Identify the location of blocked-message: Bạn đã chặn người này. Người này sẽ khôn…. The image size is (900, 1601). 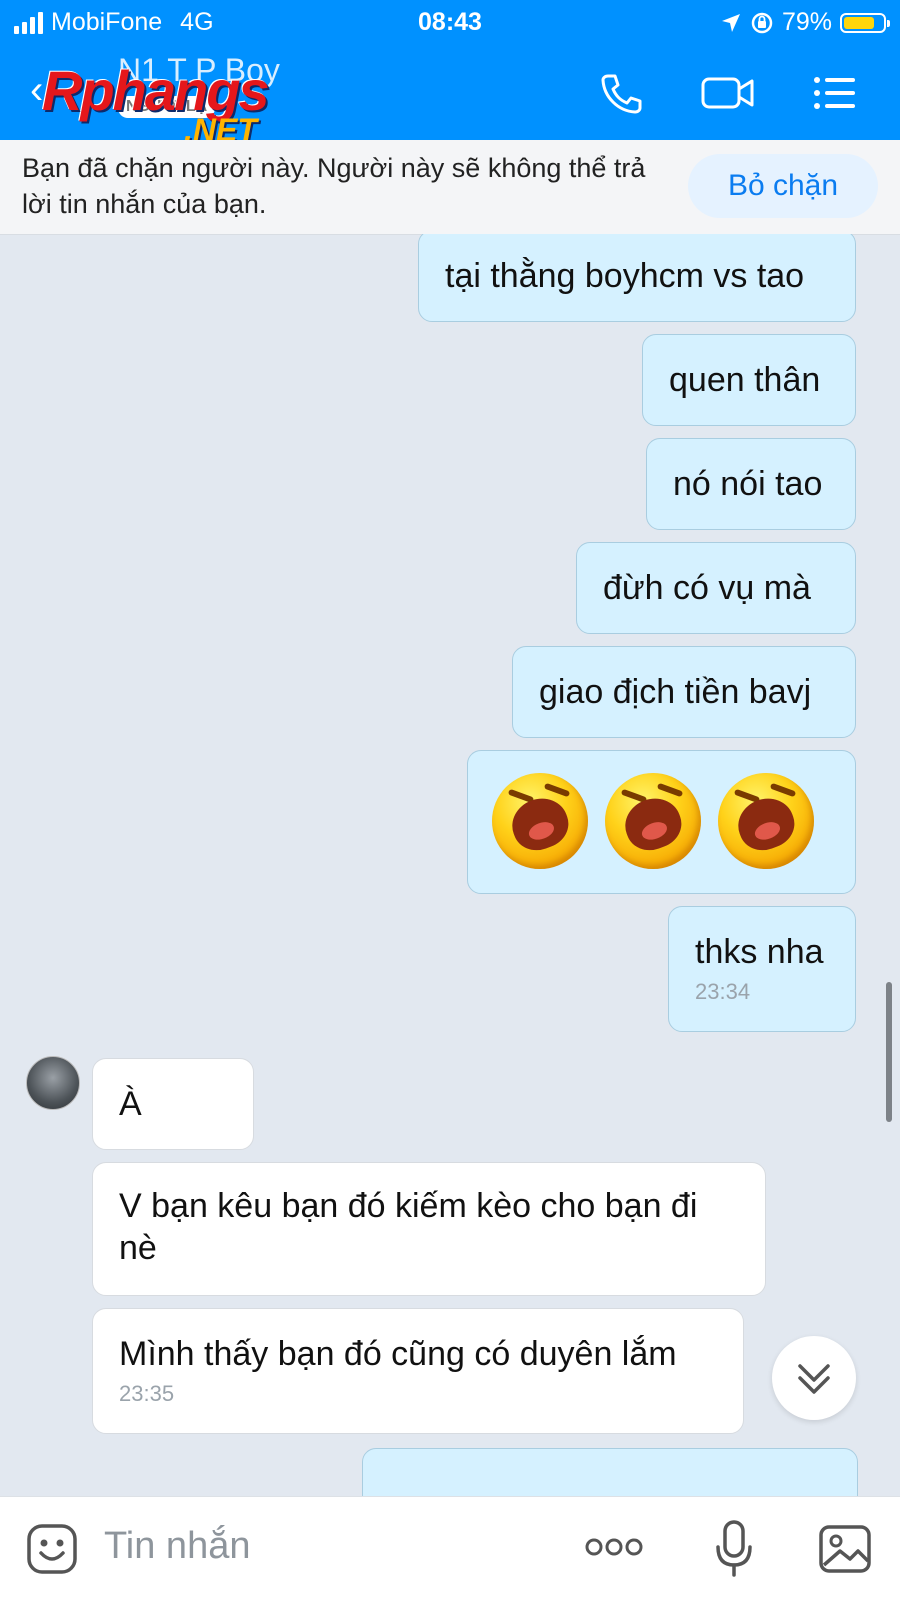
(334, 186).